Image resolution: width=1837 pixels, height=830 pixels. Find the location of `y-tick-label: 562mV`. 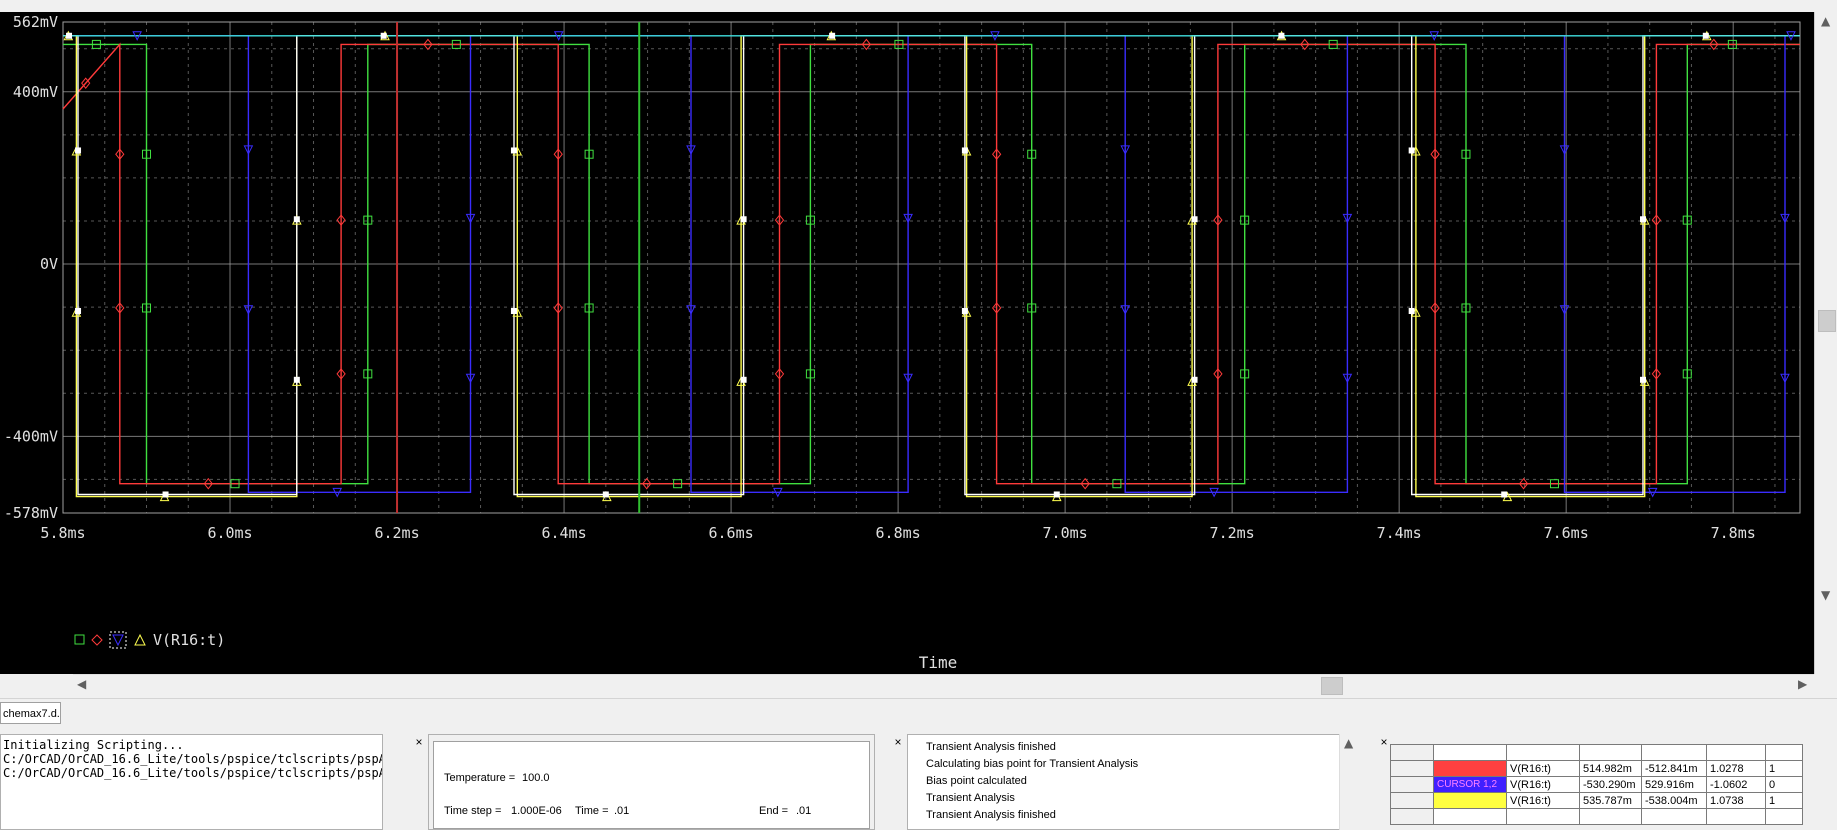

y-tick-label: 562mV is located at coordinates (35, 22).